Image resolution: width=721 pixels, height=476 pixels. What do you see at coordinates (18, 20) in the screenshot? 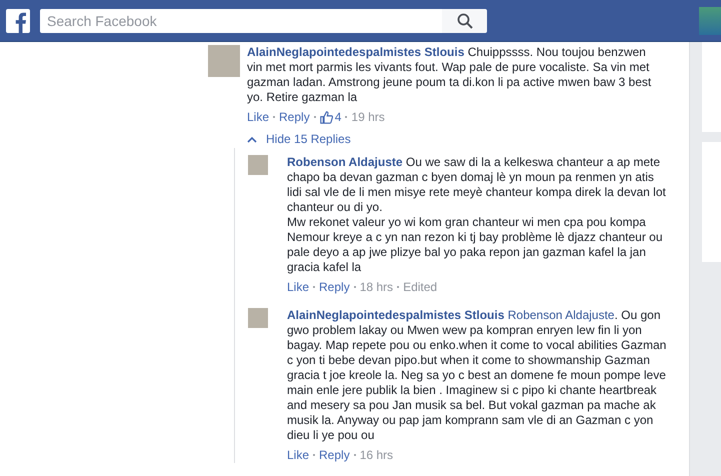
I see `facebook-logo-icon` at bounding box center [18, 20].